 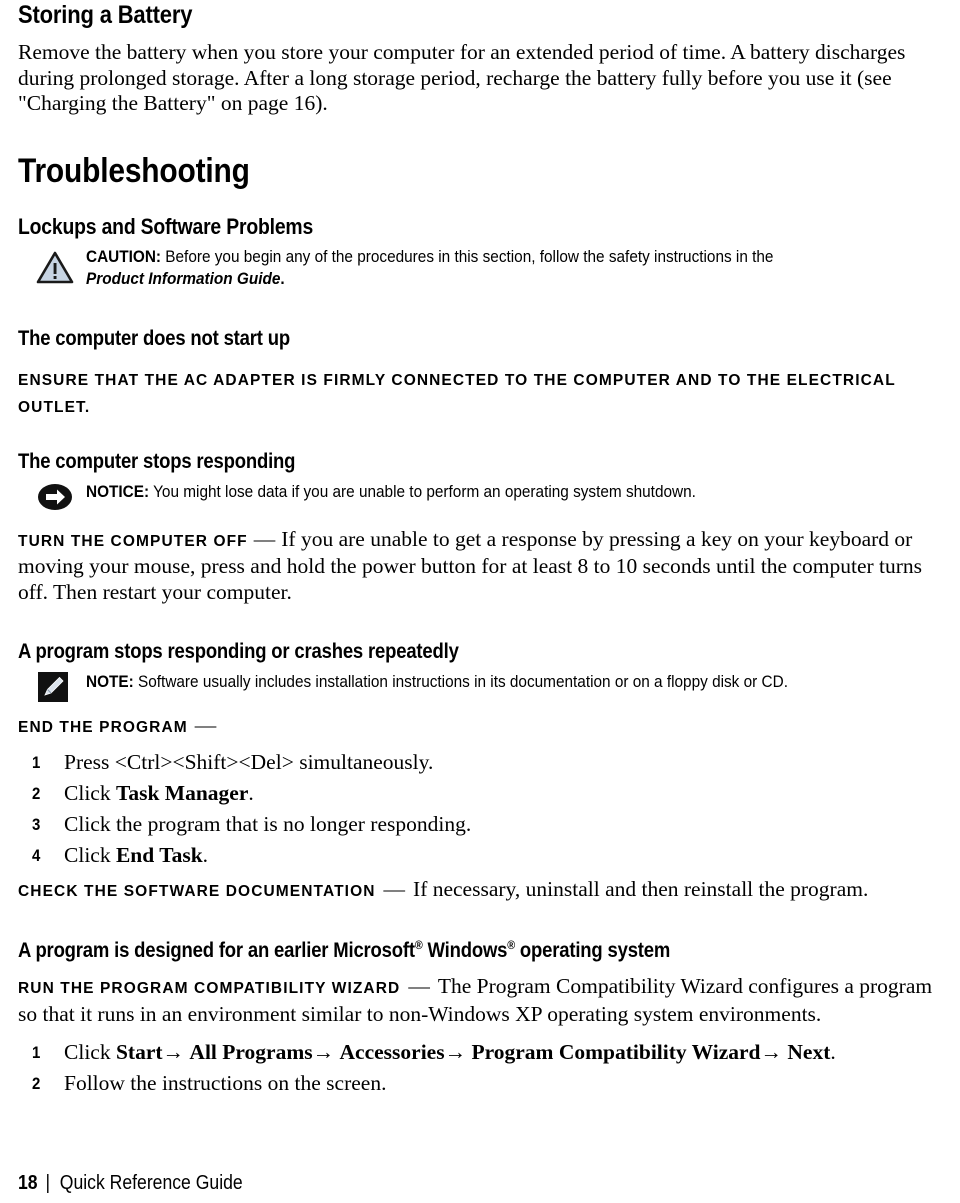 What do you see at coordinates (134, 170) in the screenshot?
I see `heading-troubleshooting: Troubleshooting` at bounding box center [134, 170].